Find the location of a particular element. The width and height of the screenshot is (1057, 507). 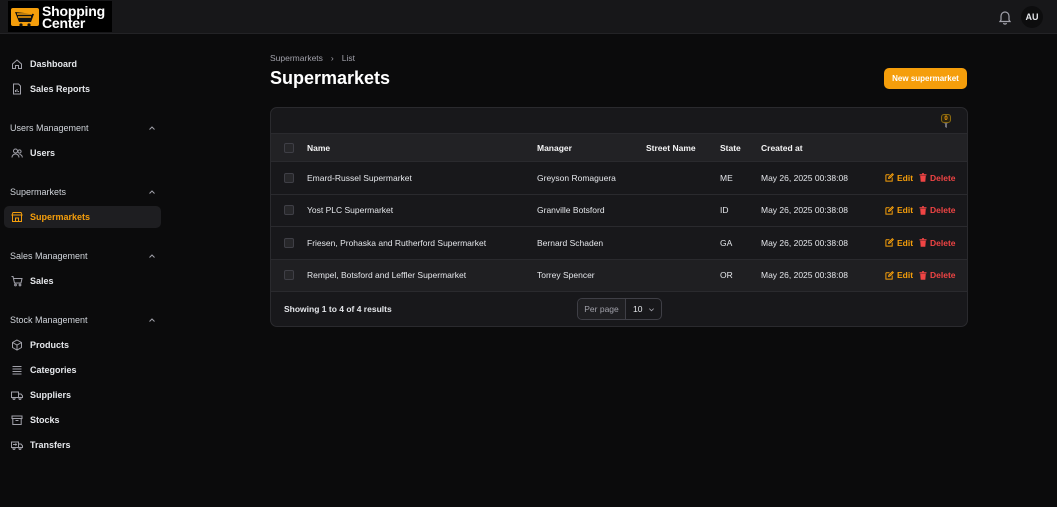

sidebar-group-title: Supermarkets is located at coordinates (38, 192).